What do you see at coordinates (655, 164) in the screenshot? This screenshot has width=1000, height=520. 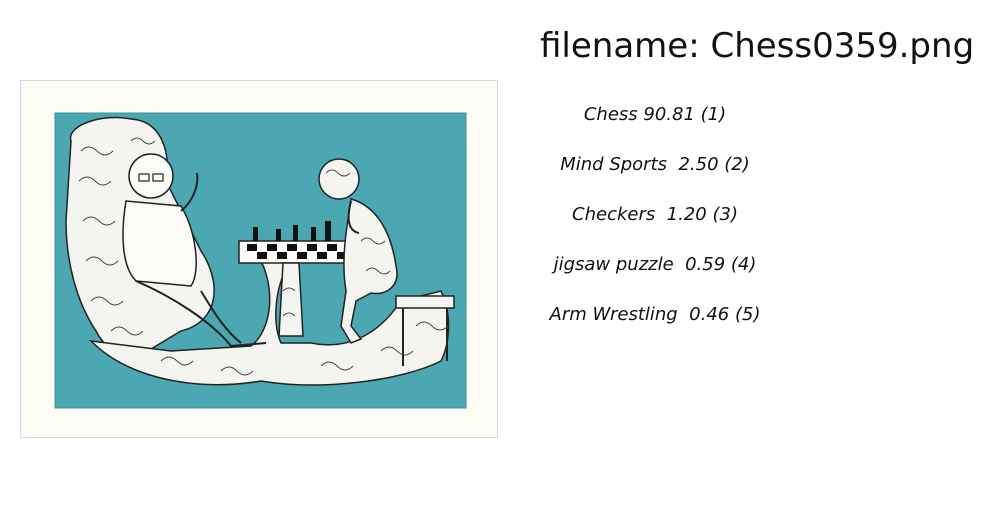 I see `prediction-item: Mind Sports 2.50 (2)` at bounding box center [655, 164].